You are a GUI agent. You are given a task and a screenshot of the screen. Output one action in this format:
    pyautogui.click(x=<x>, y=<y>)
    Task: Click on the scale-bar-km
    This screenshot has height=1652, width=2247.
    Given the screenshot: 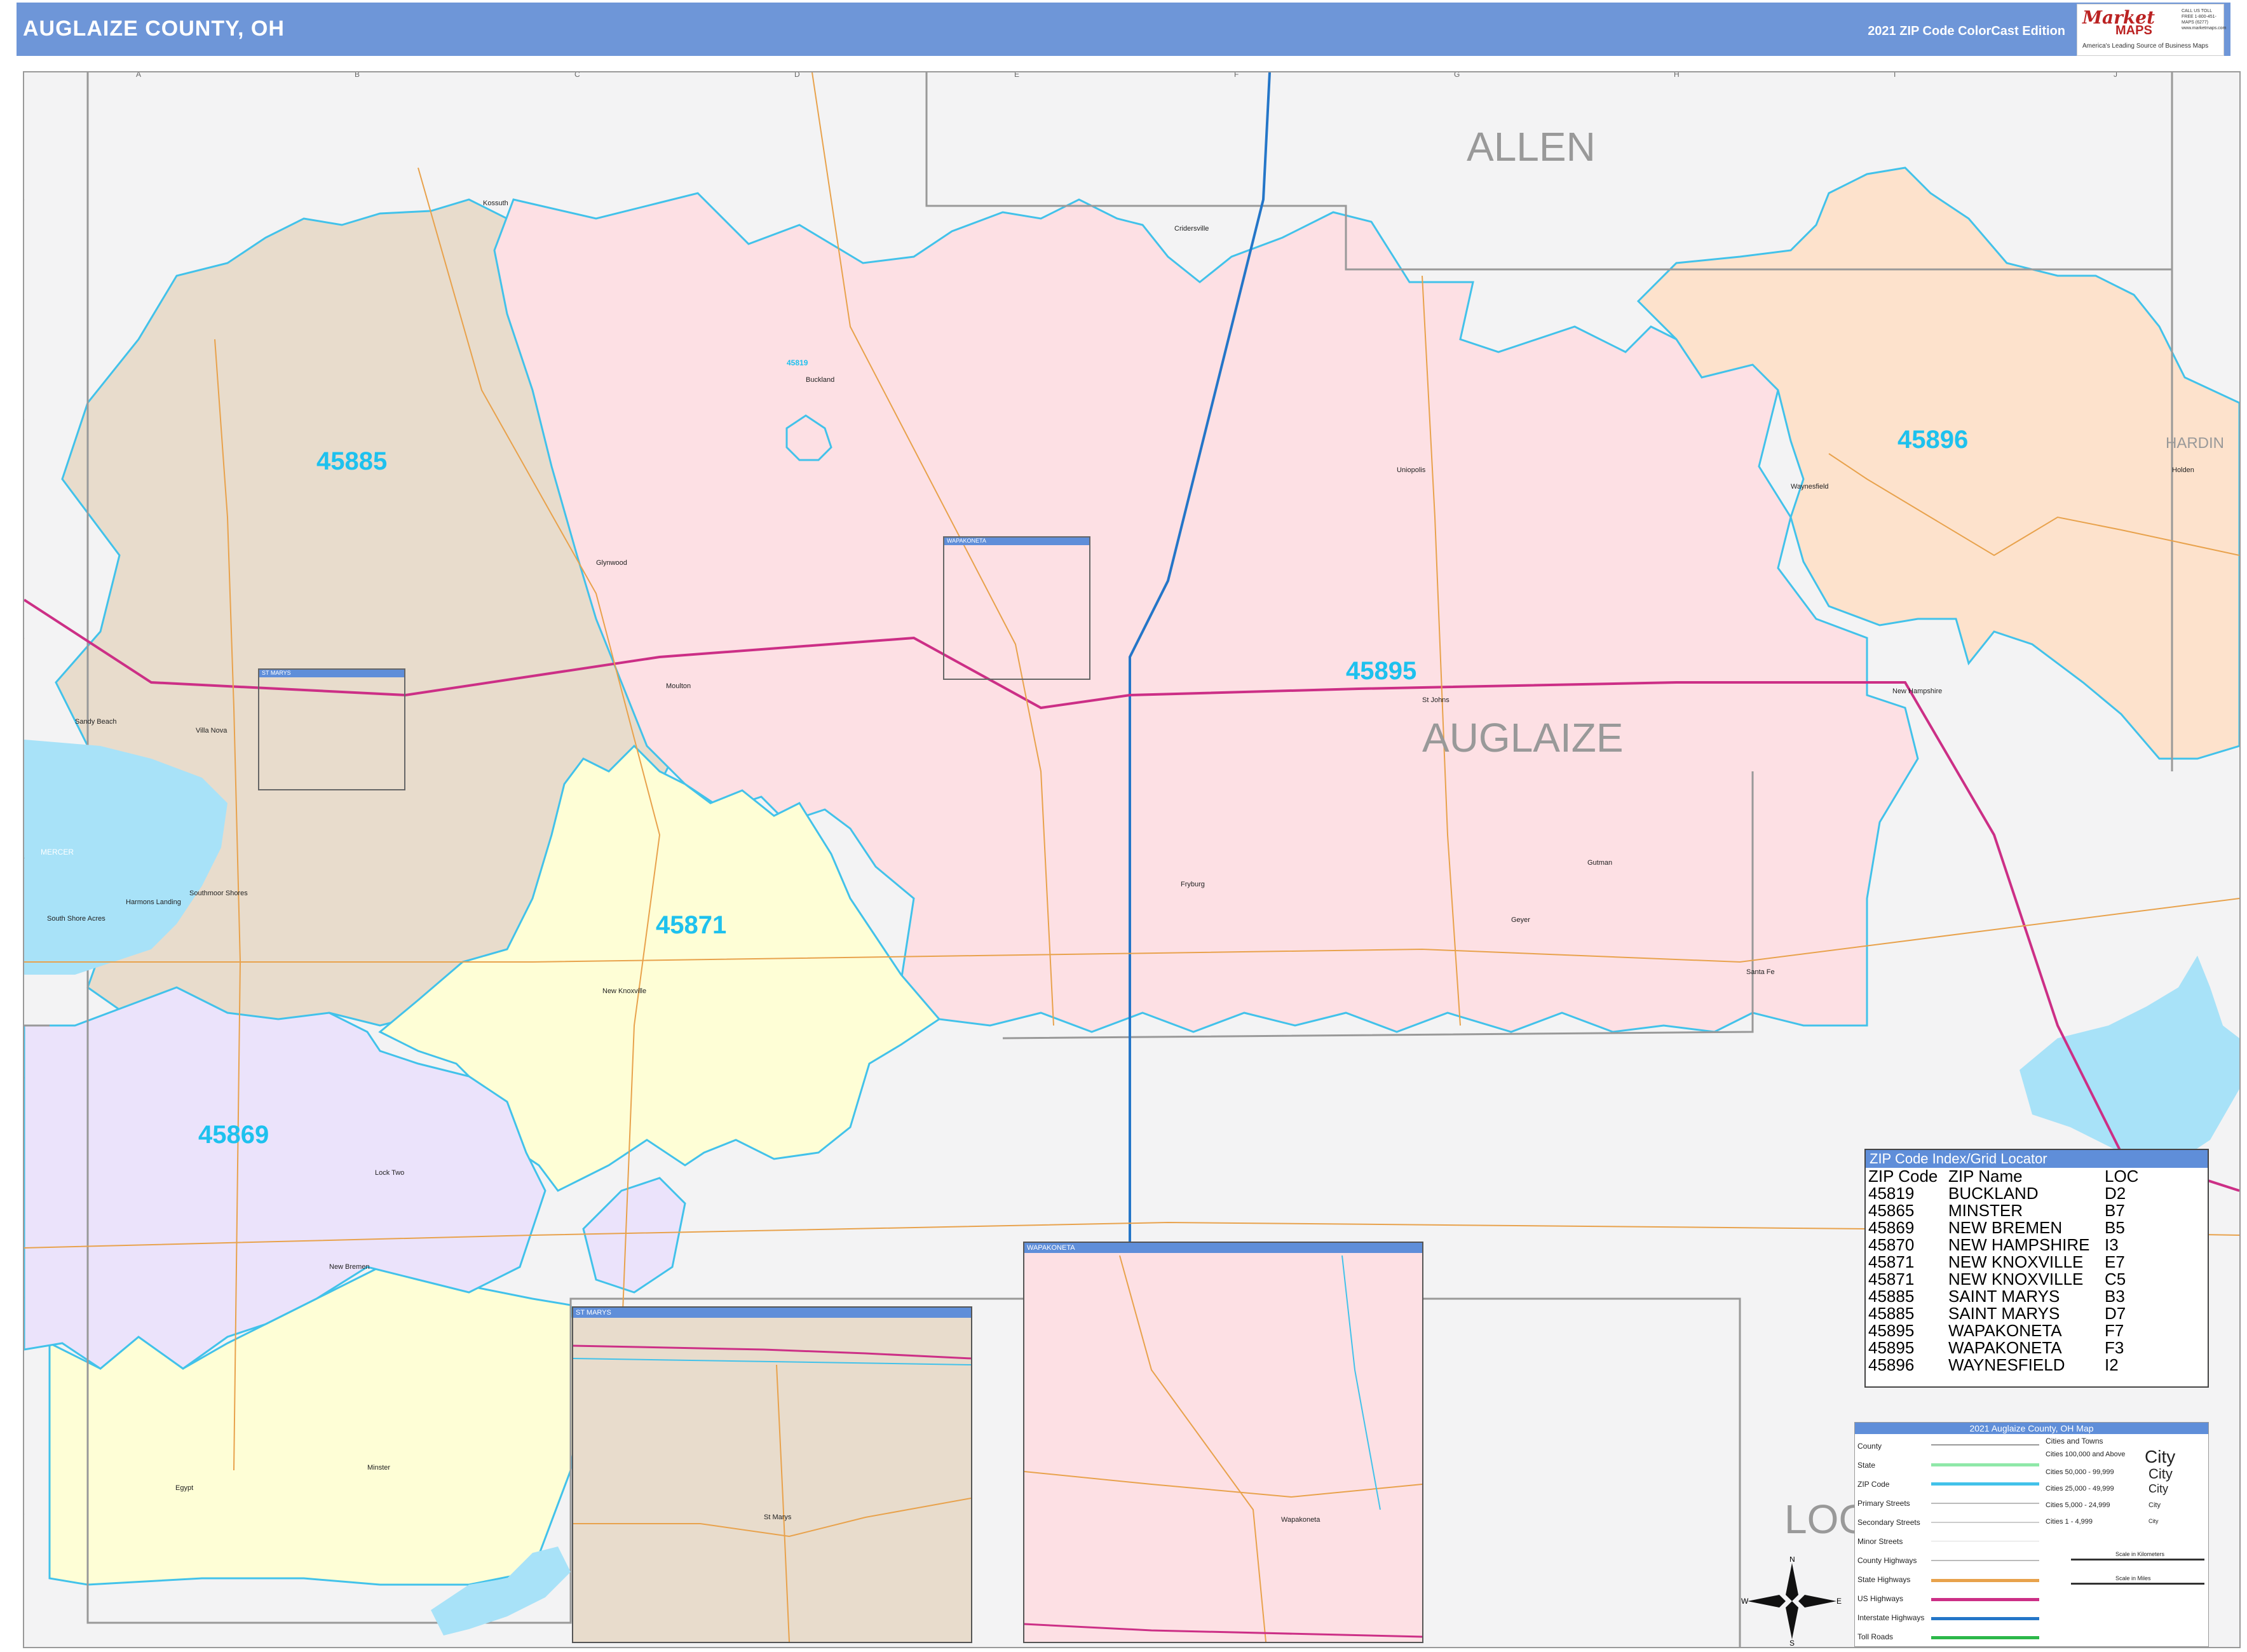 What is the action you would take?
    pyautogui.click(x=2137, y=1560)
    